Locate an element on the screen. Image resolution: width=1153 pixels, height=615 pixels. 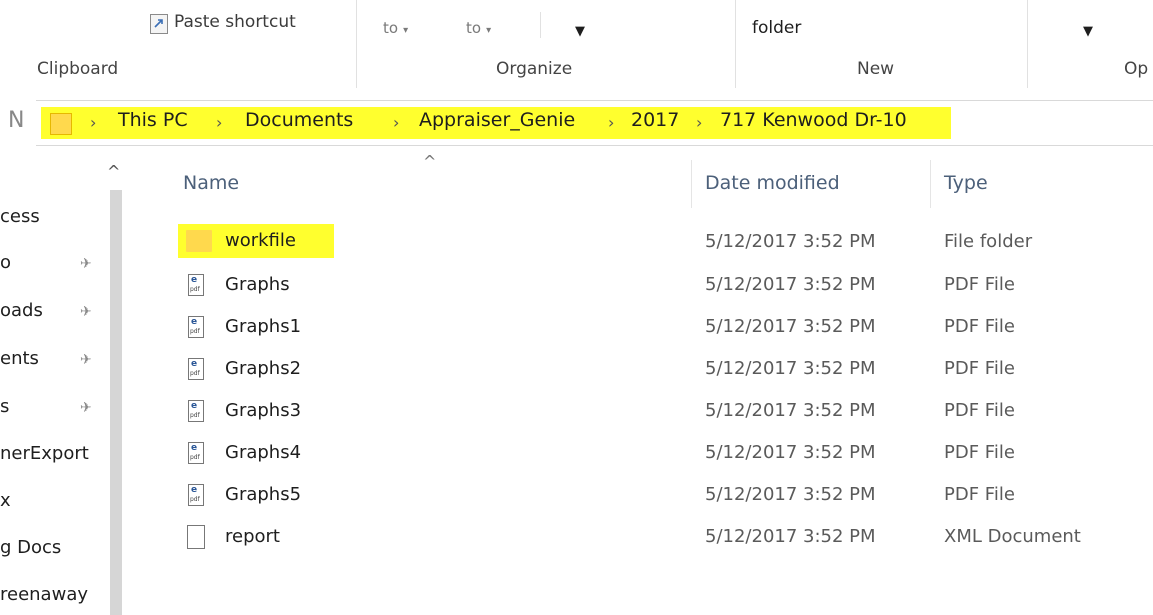
nav-item-label: oads is located at coordinates (21, 310).